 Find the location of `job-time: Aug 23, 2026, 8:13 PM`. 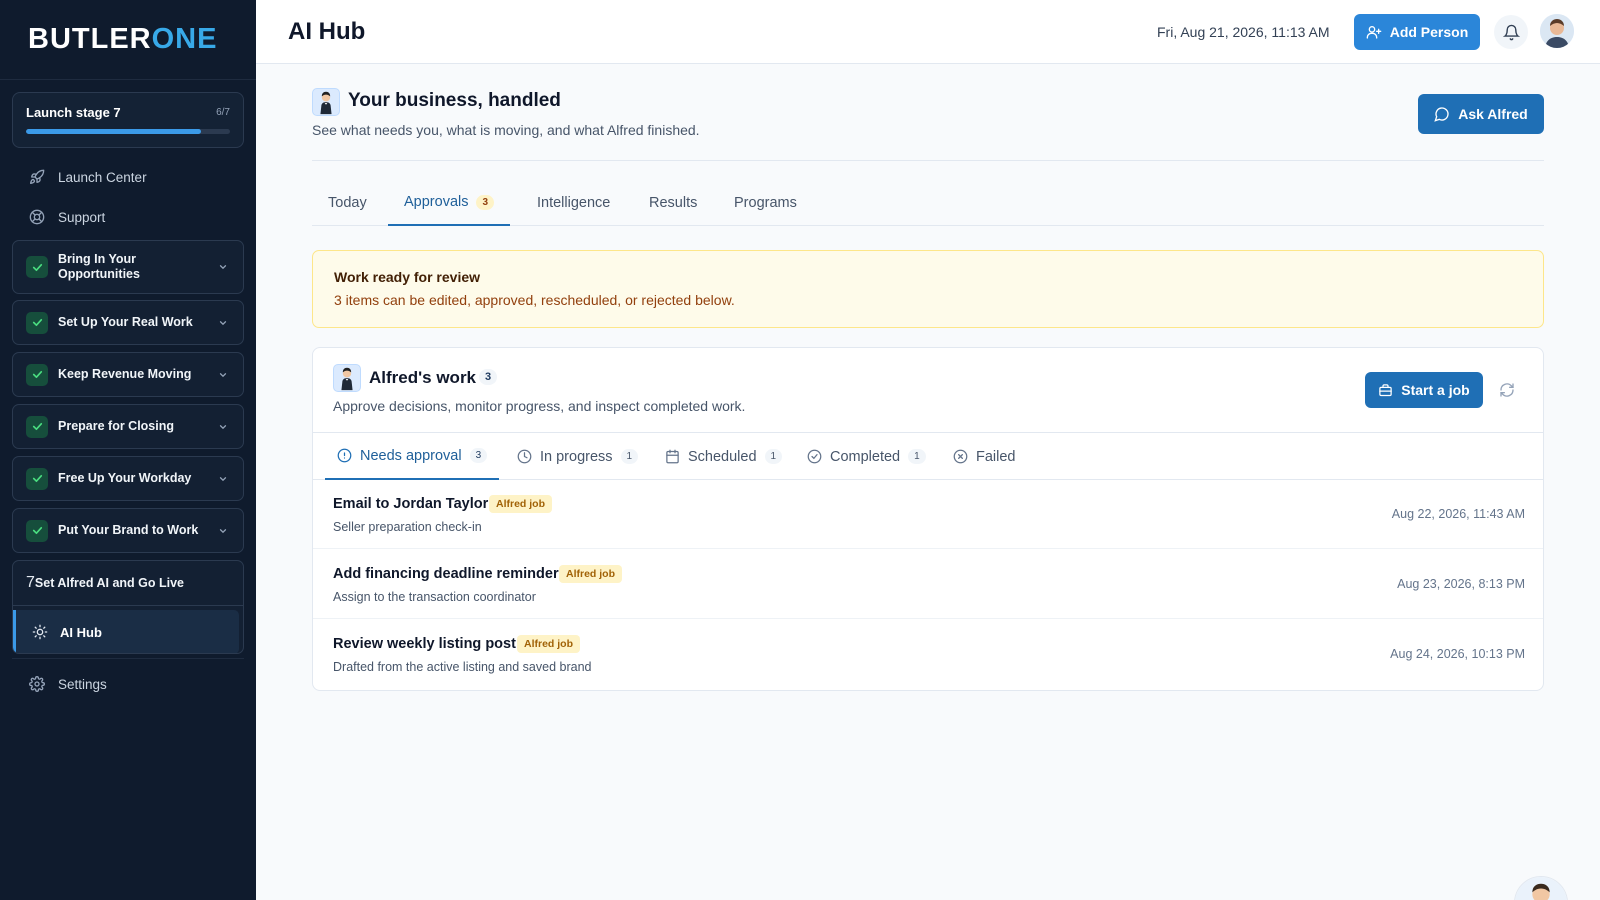

job-time: Aug 23, 2026, 8:13 PM is located at coordinates (1461, 584).